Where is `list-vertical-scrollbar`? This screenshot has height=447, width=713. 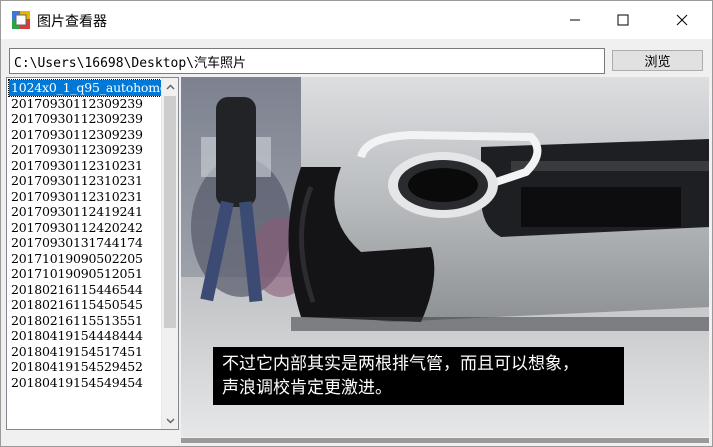
list-vertical-scrollbar is located at coordinates (169, 253).